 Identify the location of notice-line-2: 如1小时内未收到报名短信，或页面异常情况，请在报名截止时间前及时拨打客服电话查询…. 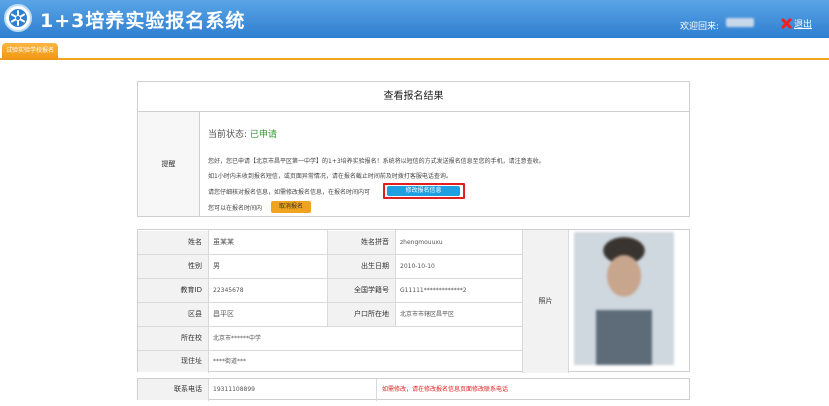
(330, 176).